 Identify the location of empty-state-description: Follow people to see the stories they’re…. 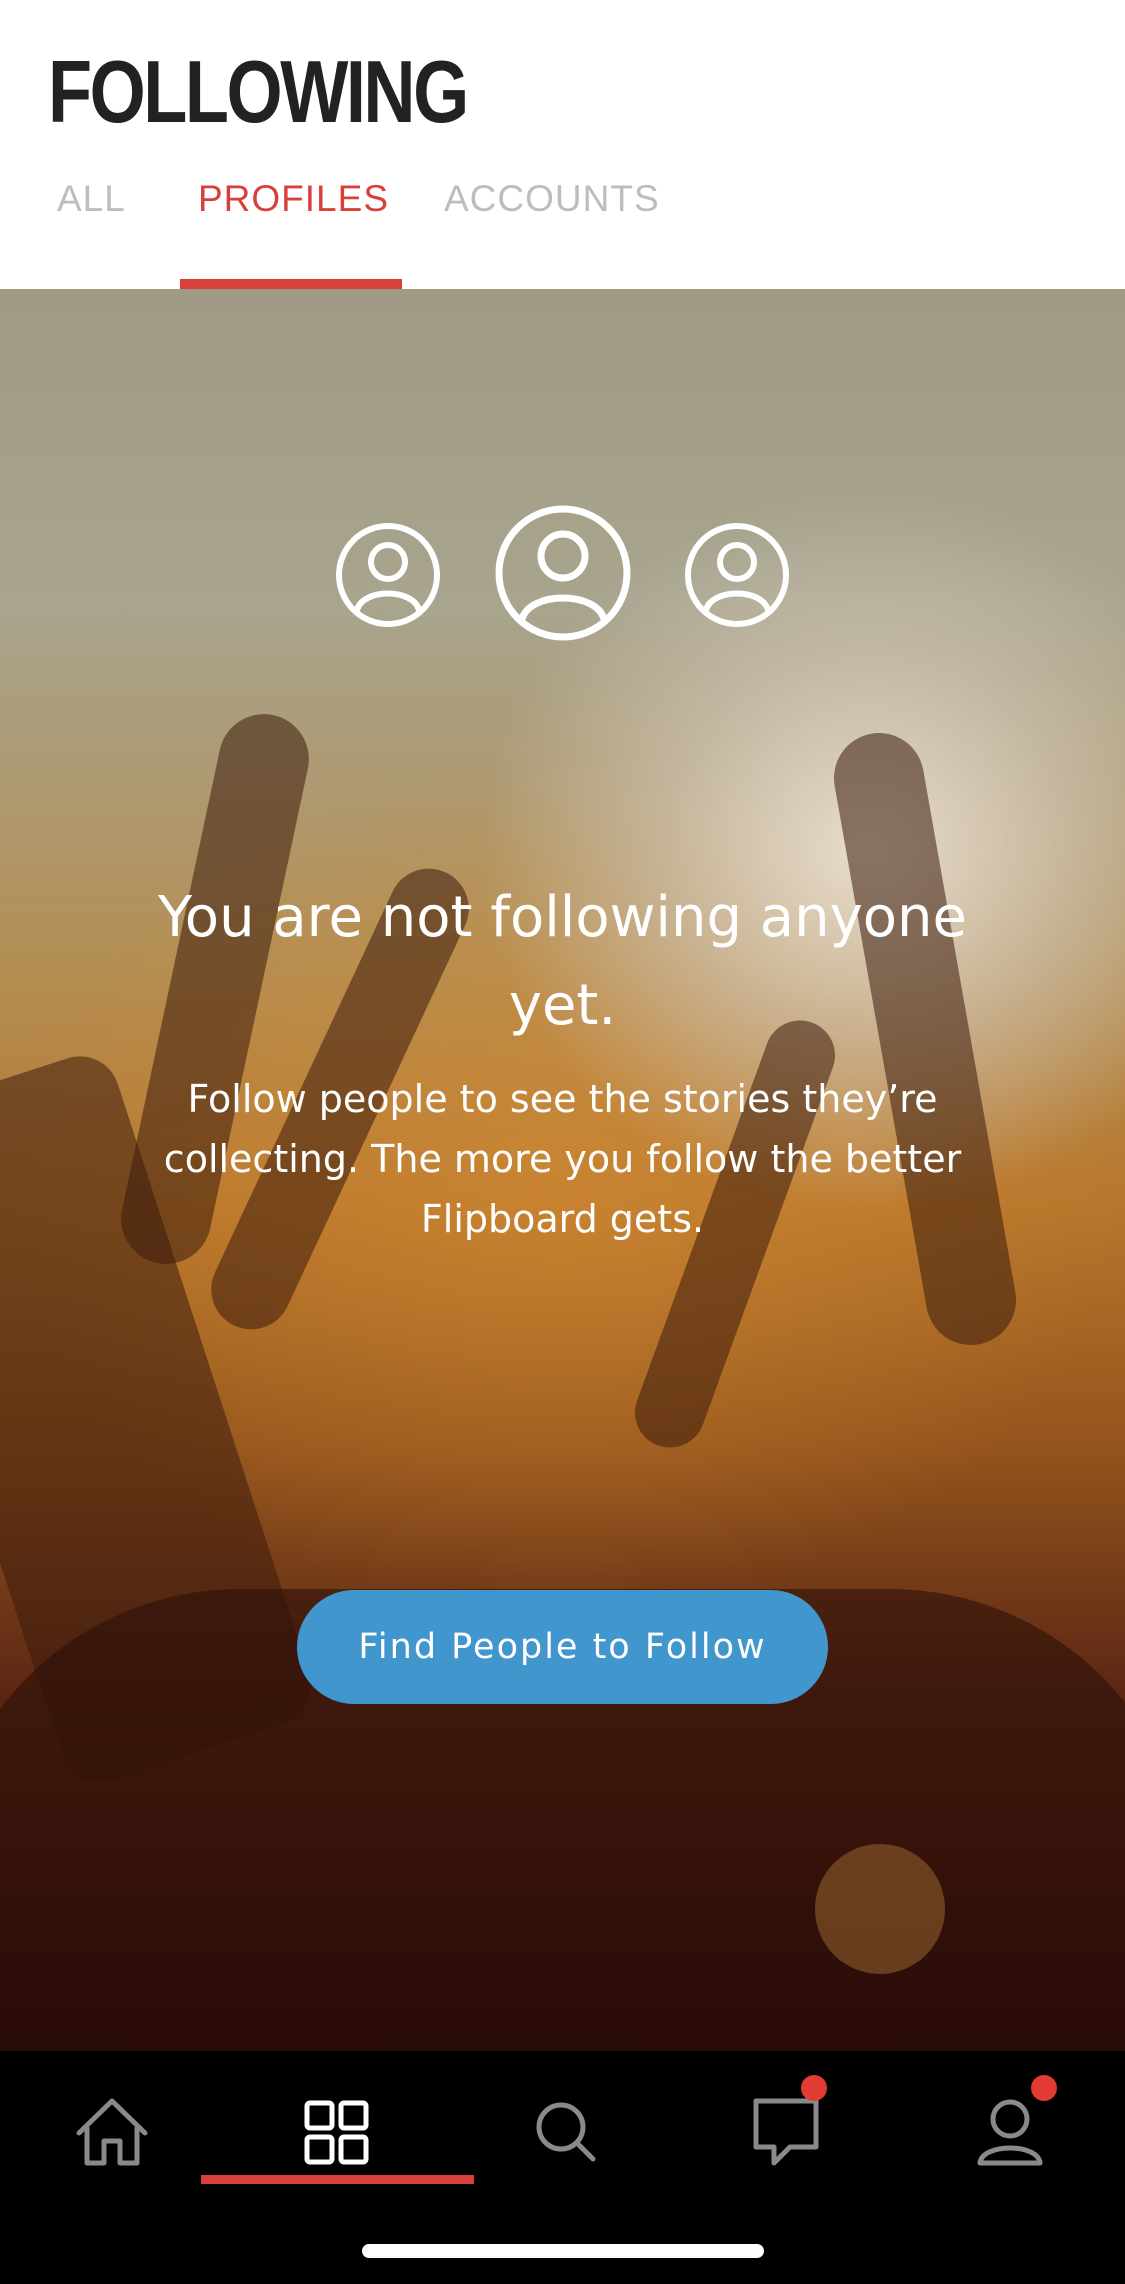
(562, 1159).